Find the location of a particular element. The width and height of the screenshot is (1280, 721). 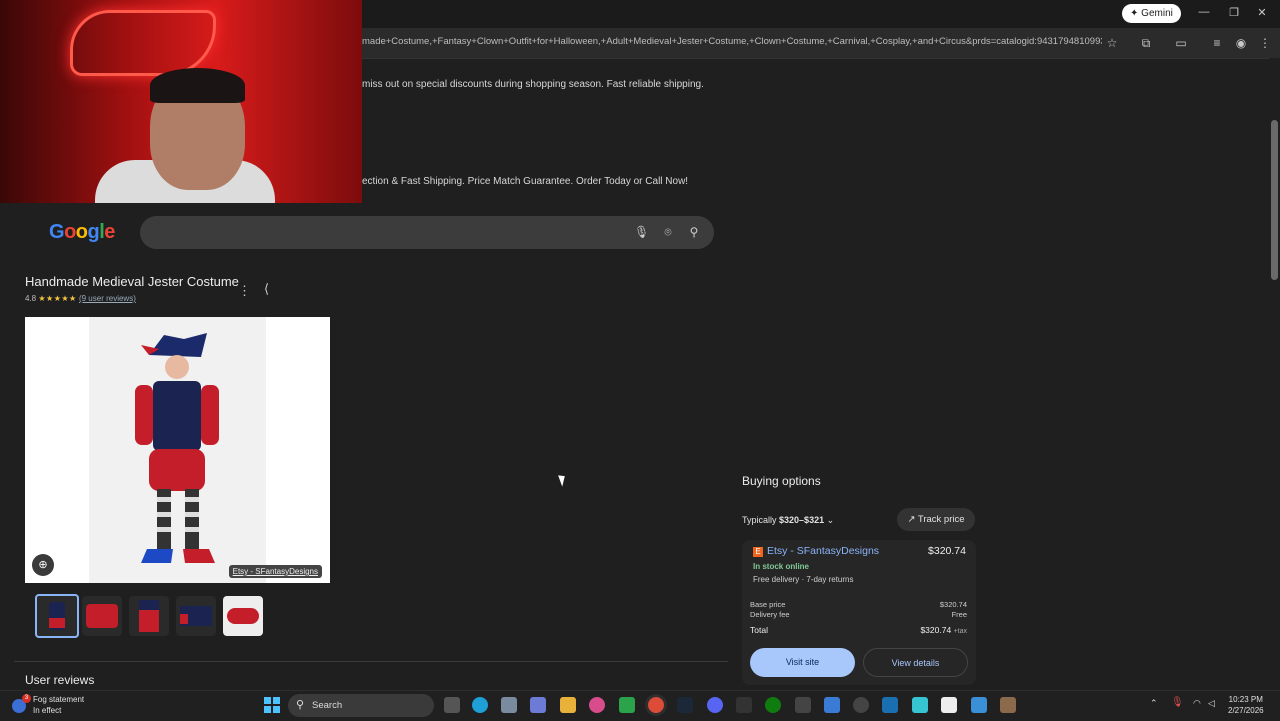

weather-subtitle: In effect is located at coordinates (47, 710).